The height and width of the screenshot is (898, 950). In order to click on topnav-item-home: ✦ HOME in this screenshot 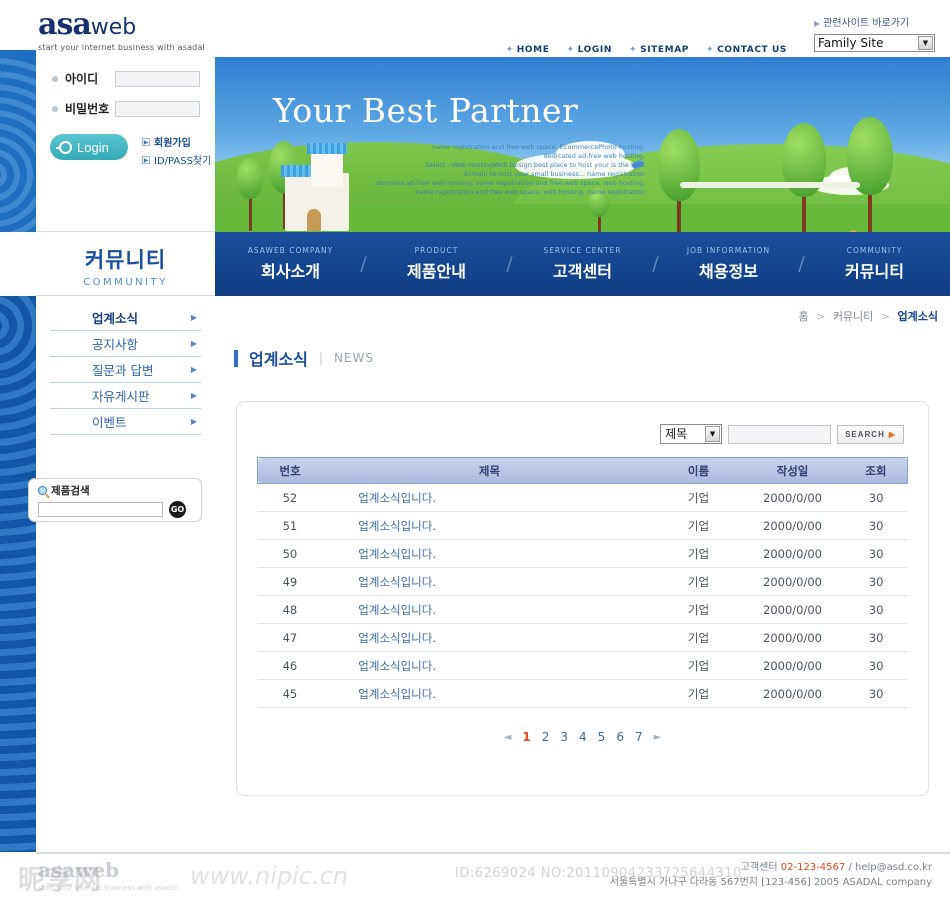, I will do `click(528, 50)`.